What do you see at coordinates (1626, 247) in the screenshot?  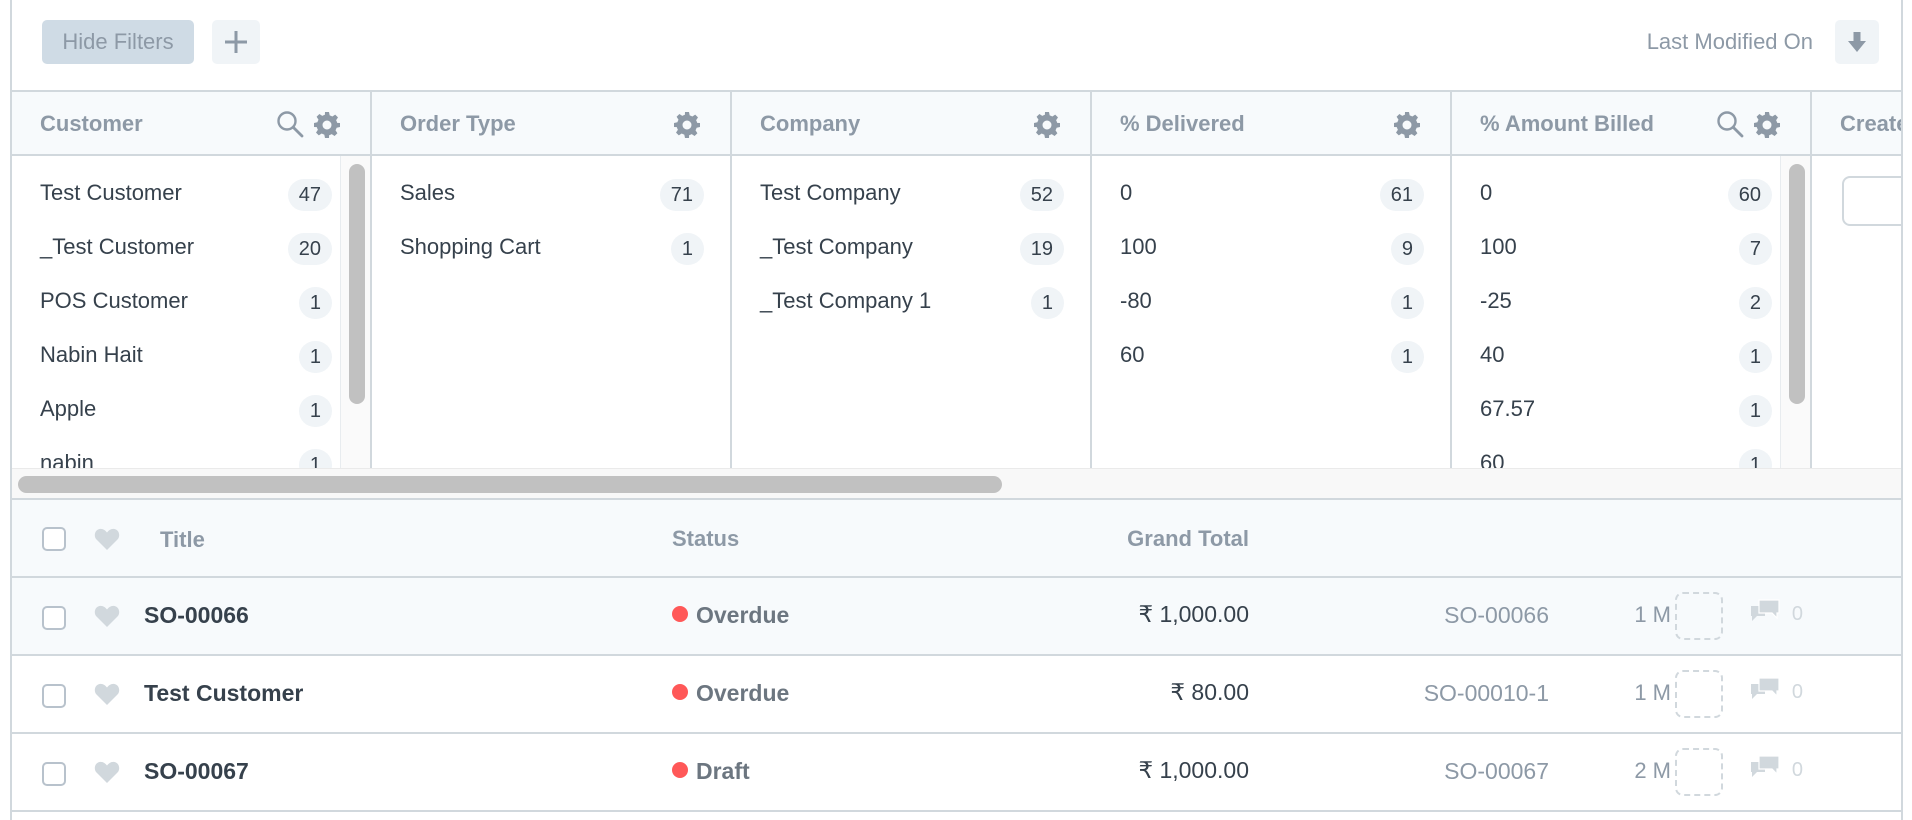 I see `filter-option: 100 7` at bounding box center [1626, 247].